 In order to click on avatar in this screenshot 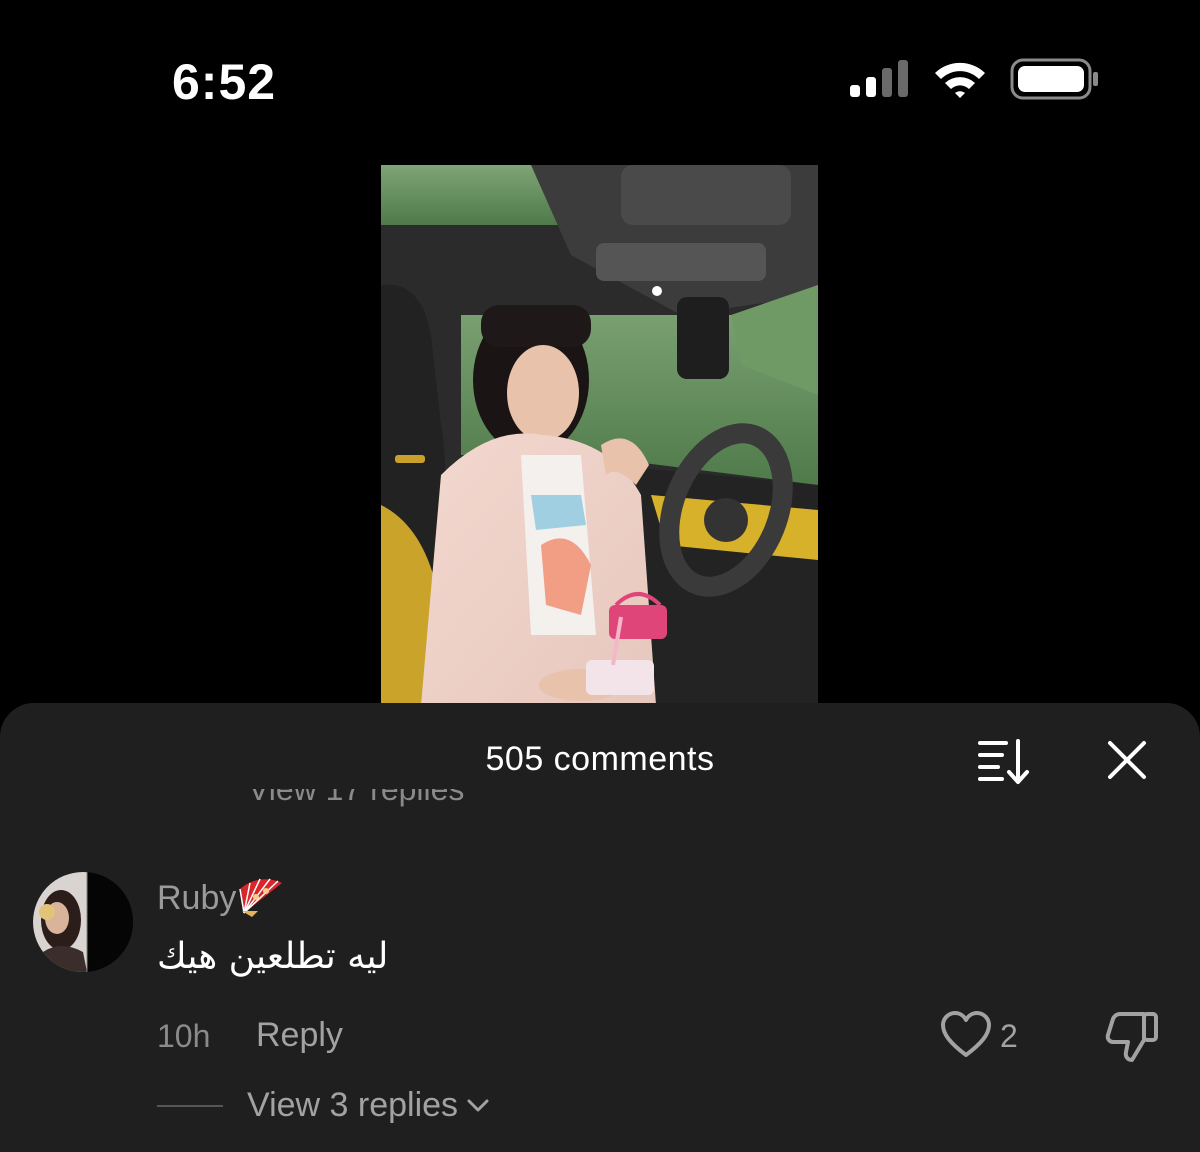, I will do `click(83, 922)`.